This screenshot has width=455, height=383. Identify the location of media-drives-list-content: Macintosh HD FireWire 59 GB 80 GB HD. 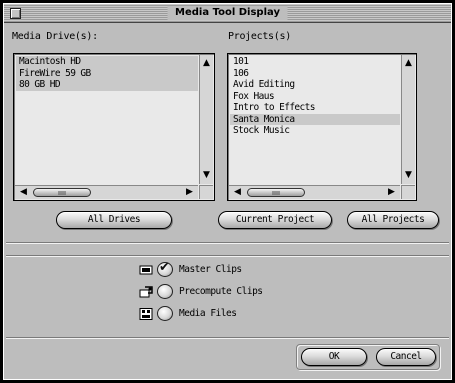
(107, 120).